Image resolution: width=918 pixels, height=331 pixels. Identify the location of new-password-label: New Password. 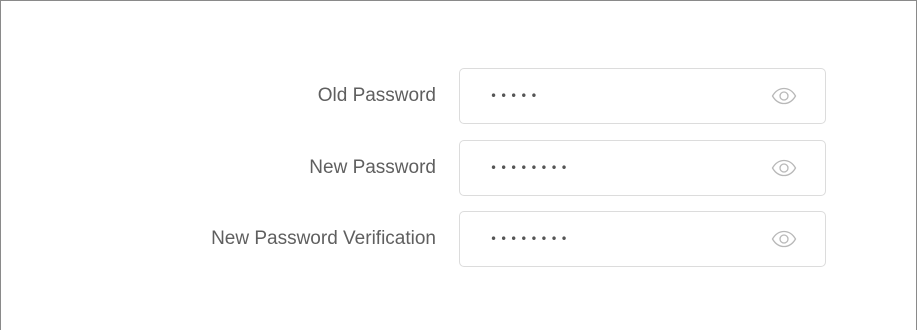
(372, 167).